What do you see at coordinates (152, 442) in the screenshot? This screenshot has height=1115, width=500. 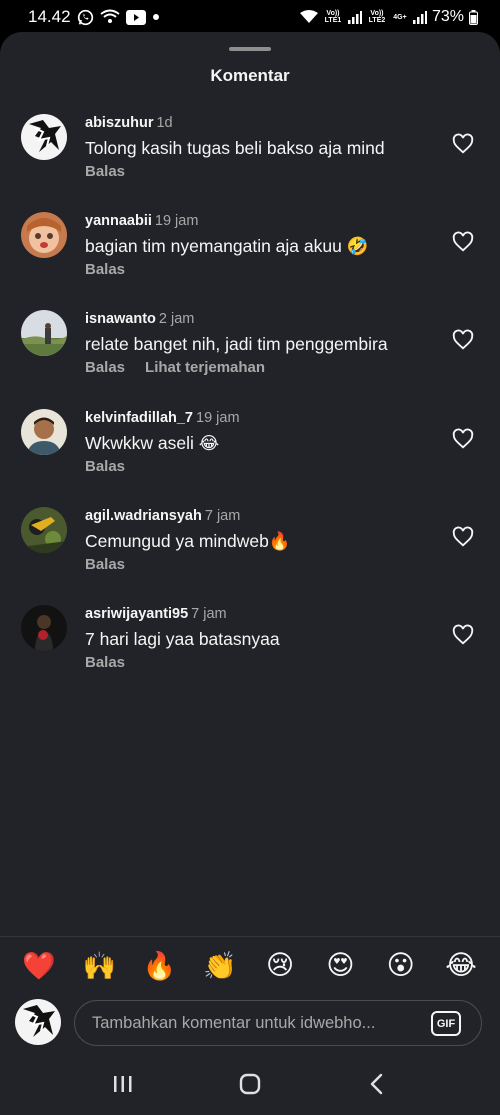 I see `comment-text: Wkwkkw aseli 😂` at bounding box center [152, 442].